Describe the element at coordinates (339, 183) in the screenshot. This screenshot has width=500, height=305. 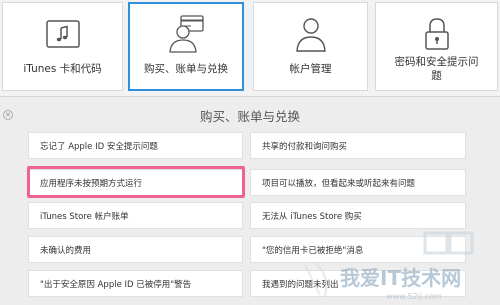
I see `topic-label: 项目可以播放，但看起来或听起来有问题` at that location.